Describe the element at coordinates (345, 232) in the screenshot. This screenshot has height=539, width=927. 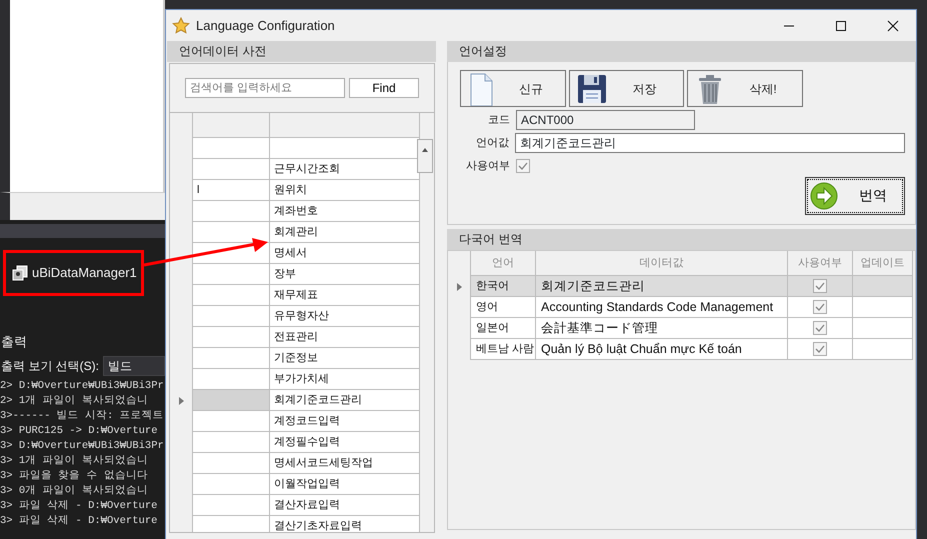
I see `table-cell: 회계관리` at that location.